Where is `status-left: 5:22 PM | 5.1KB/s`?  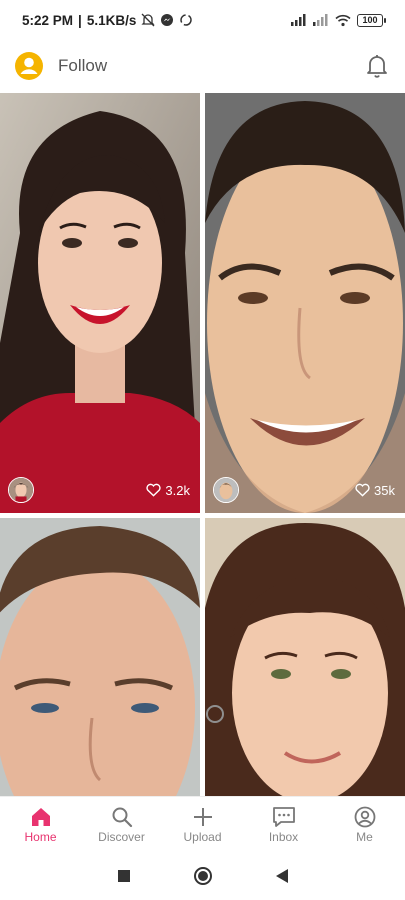
status-left: 5:22 PM | 5.1KB/s is located at coordinates (107, 20).